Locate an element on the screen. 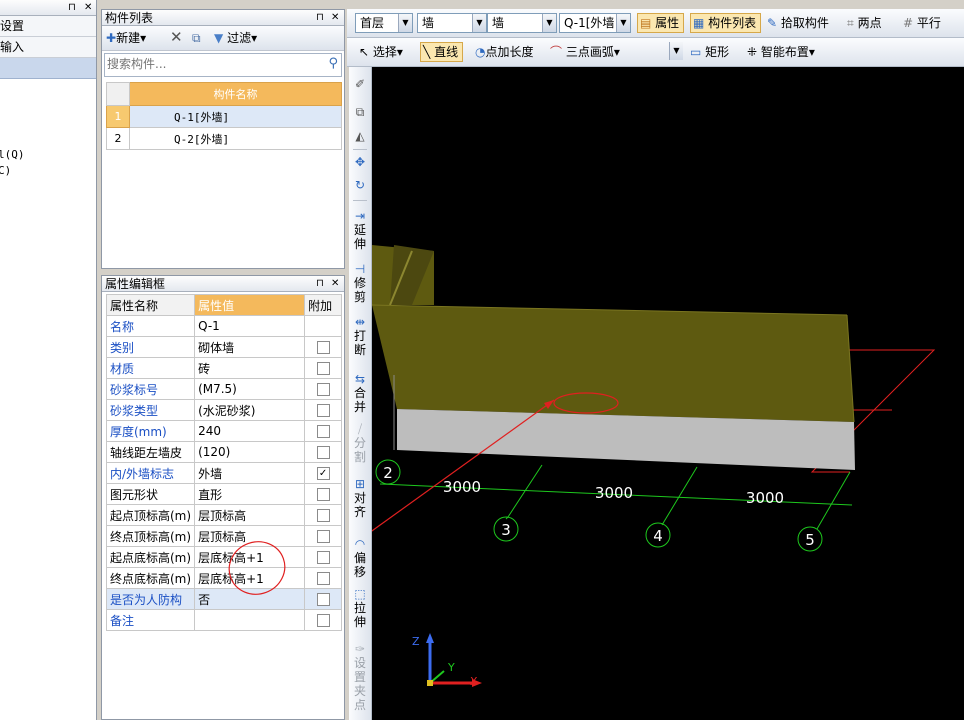 Image resolution: width=964 pixels, height=720 pixels. property-row: 图元形状 直形 is located at coordinates (223, 494).